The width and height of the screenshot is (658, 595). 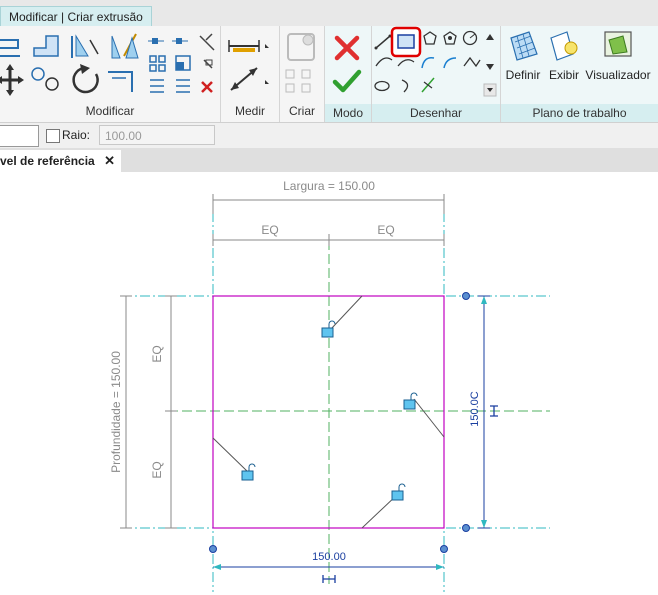 I want to click on draw-expand-icon, so click(x=490, y=90).